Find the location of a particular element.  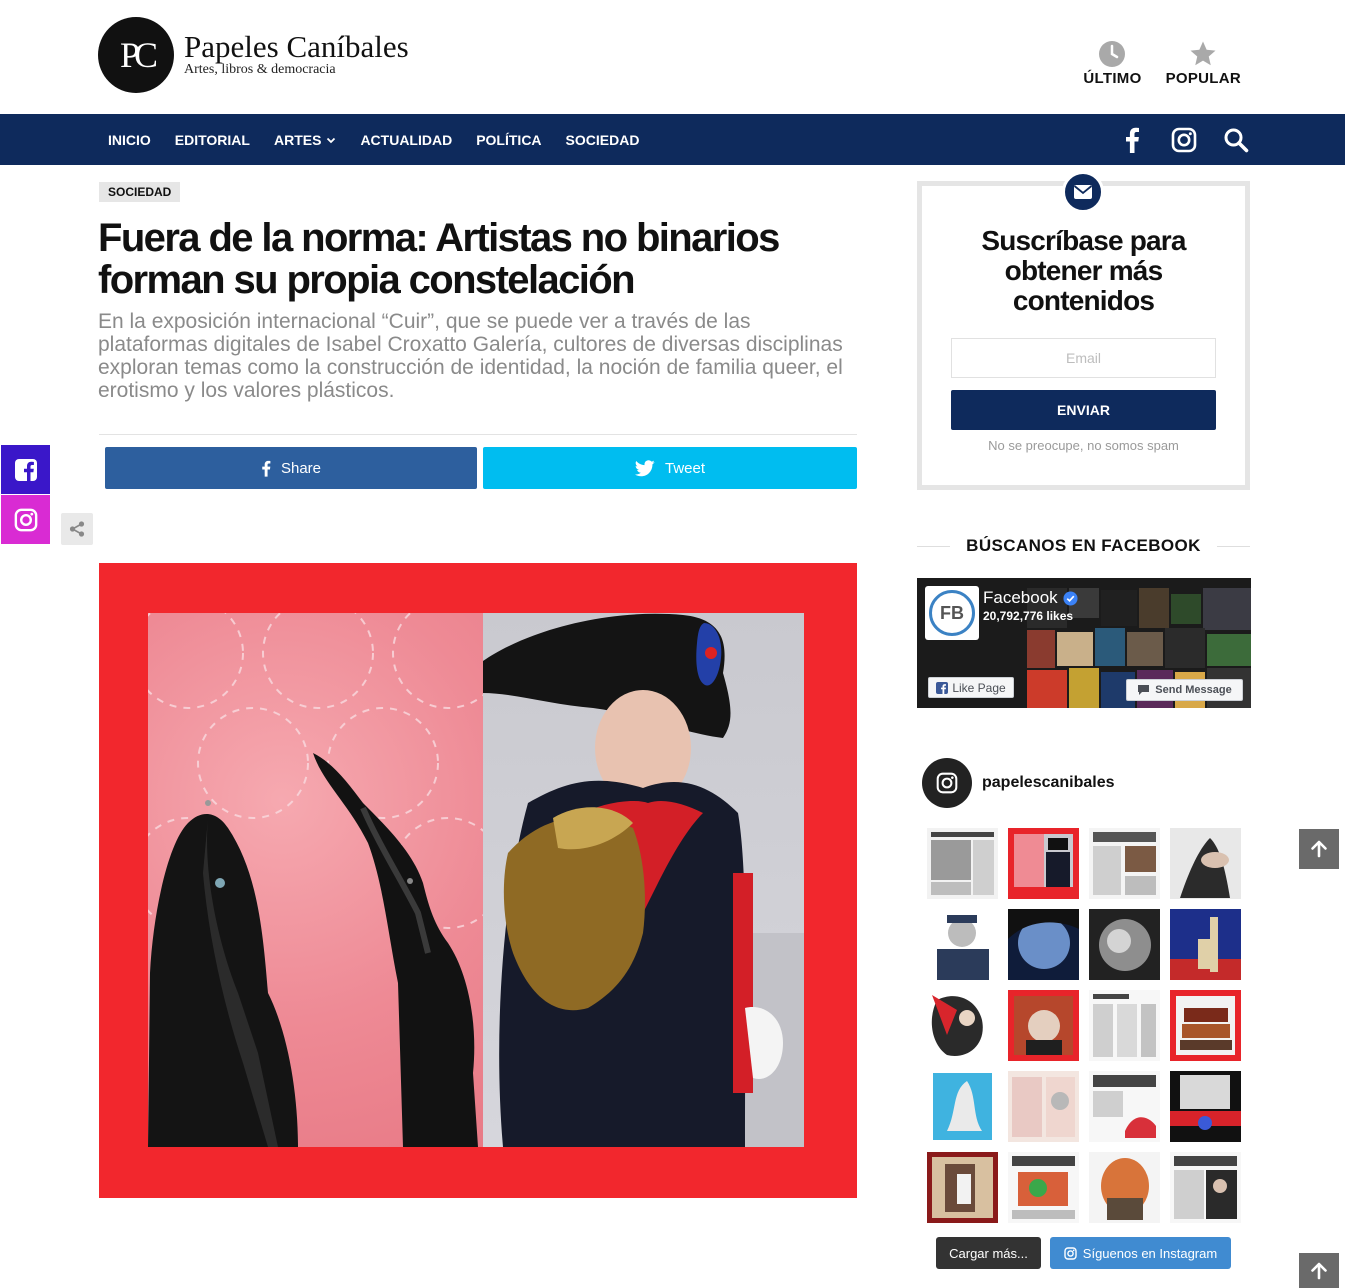

clock-icon is located at coordinates (1112, 54).